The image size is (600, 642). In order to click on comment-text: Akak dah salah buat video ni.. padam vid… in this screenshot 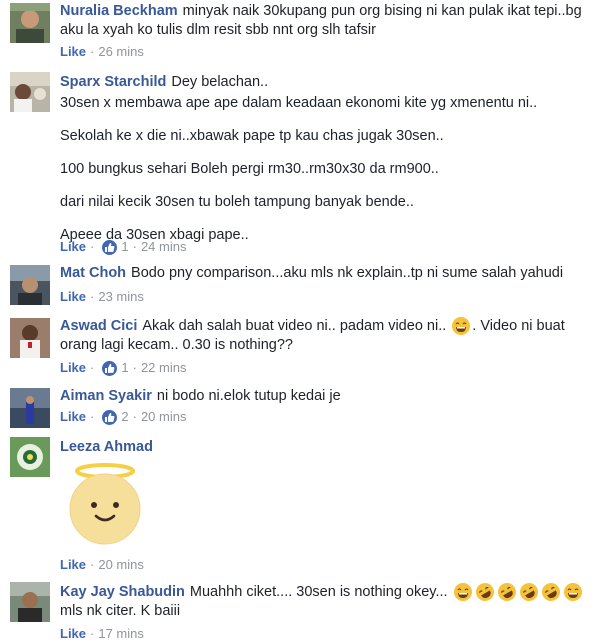, I will do `click(294, 325)`.